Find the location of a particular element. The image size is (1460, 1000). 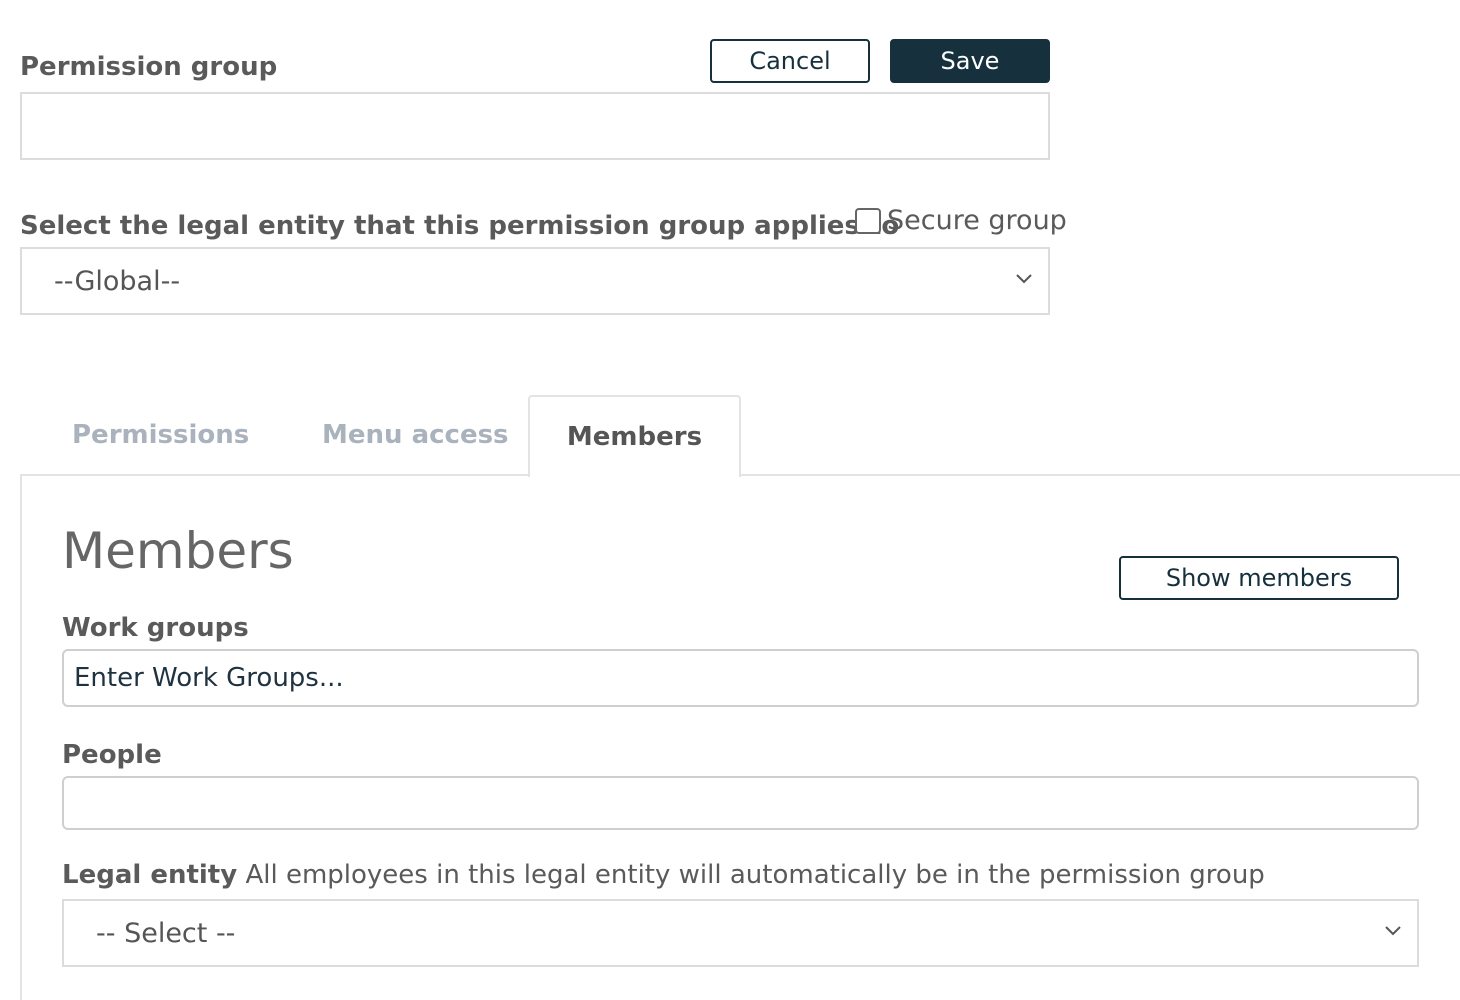

secure-group-toggle: Secure group is located at coordinates (961, 220).